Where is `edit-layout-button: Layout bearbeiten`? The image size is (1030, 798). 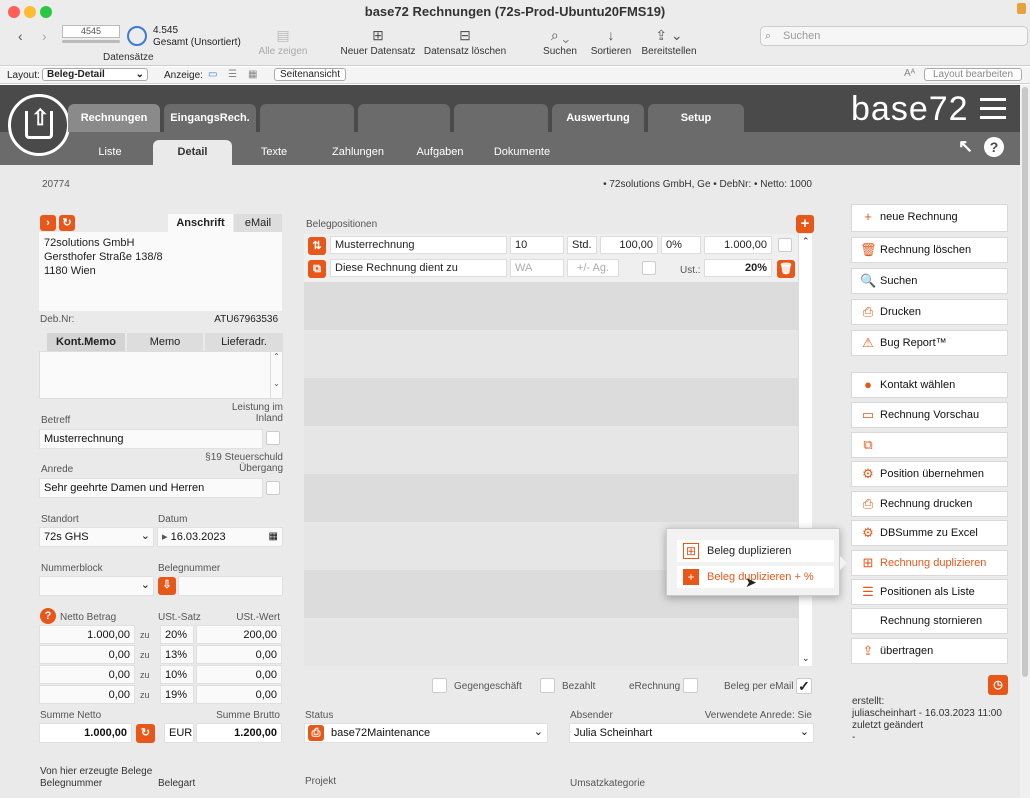 edit-layout-button: Layout bearbeiten is located at coordinates (973, 74).